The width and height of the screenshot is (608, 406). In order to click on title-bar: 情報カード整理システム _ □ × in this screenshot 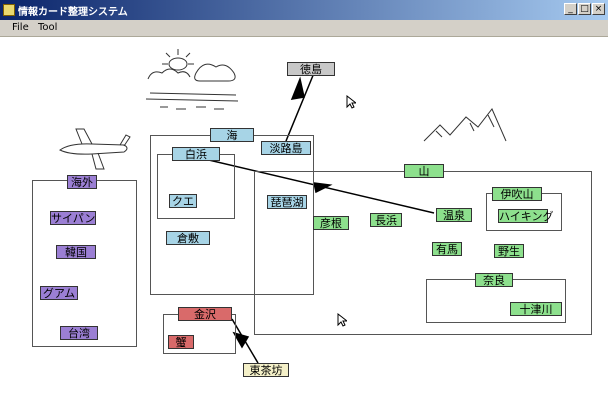, I will do `click(304, 10)`.